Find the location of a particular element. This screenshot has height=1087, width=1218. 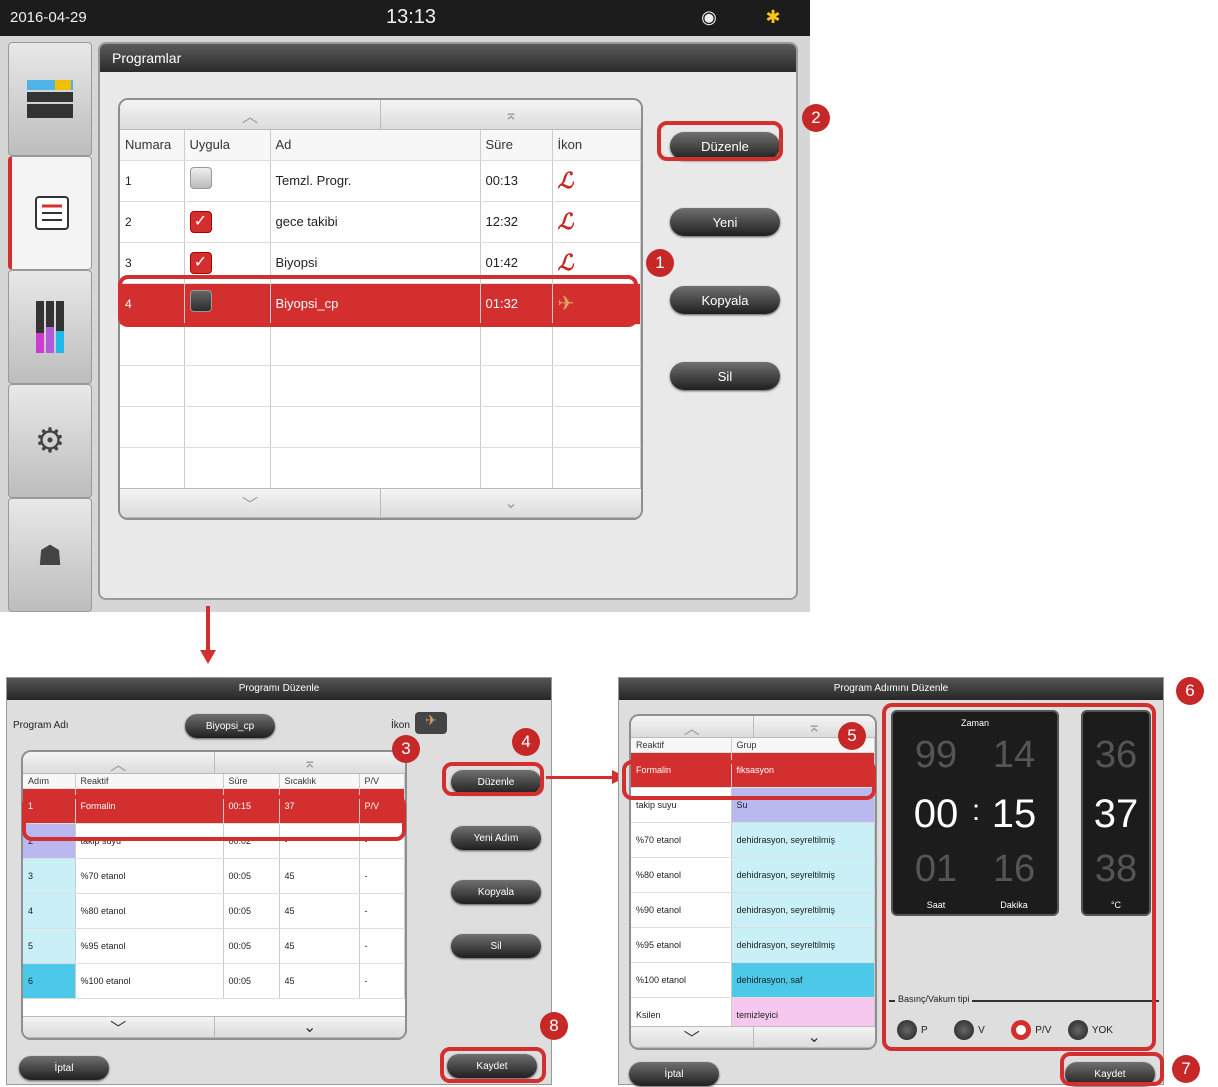

table-row: 6 %100 etanol 00:05 45 - is located at coordinates (214, 981).